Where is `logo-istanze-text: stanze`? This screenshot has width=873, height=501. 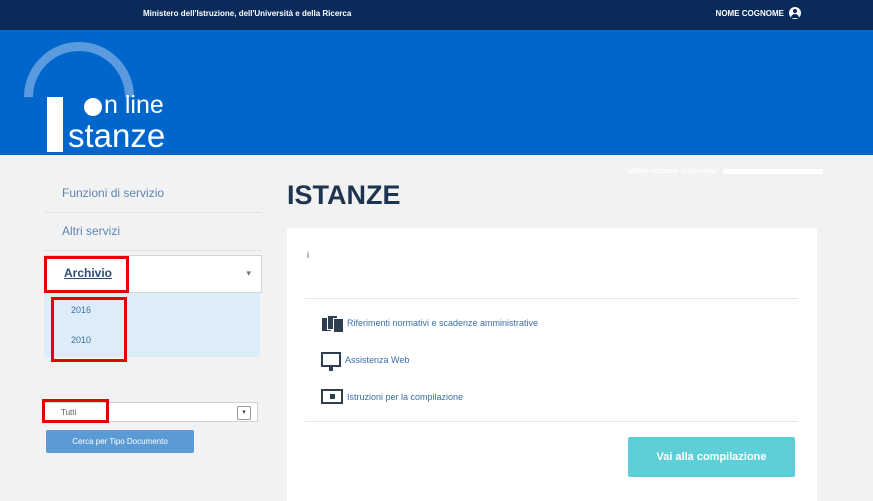
logo-istanze-text: stanze is located at coordinates (117, 135).